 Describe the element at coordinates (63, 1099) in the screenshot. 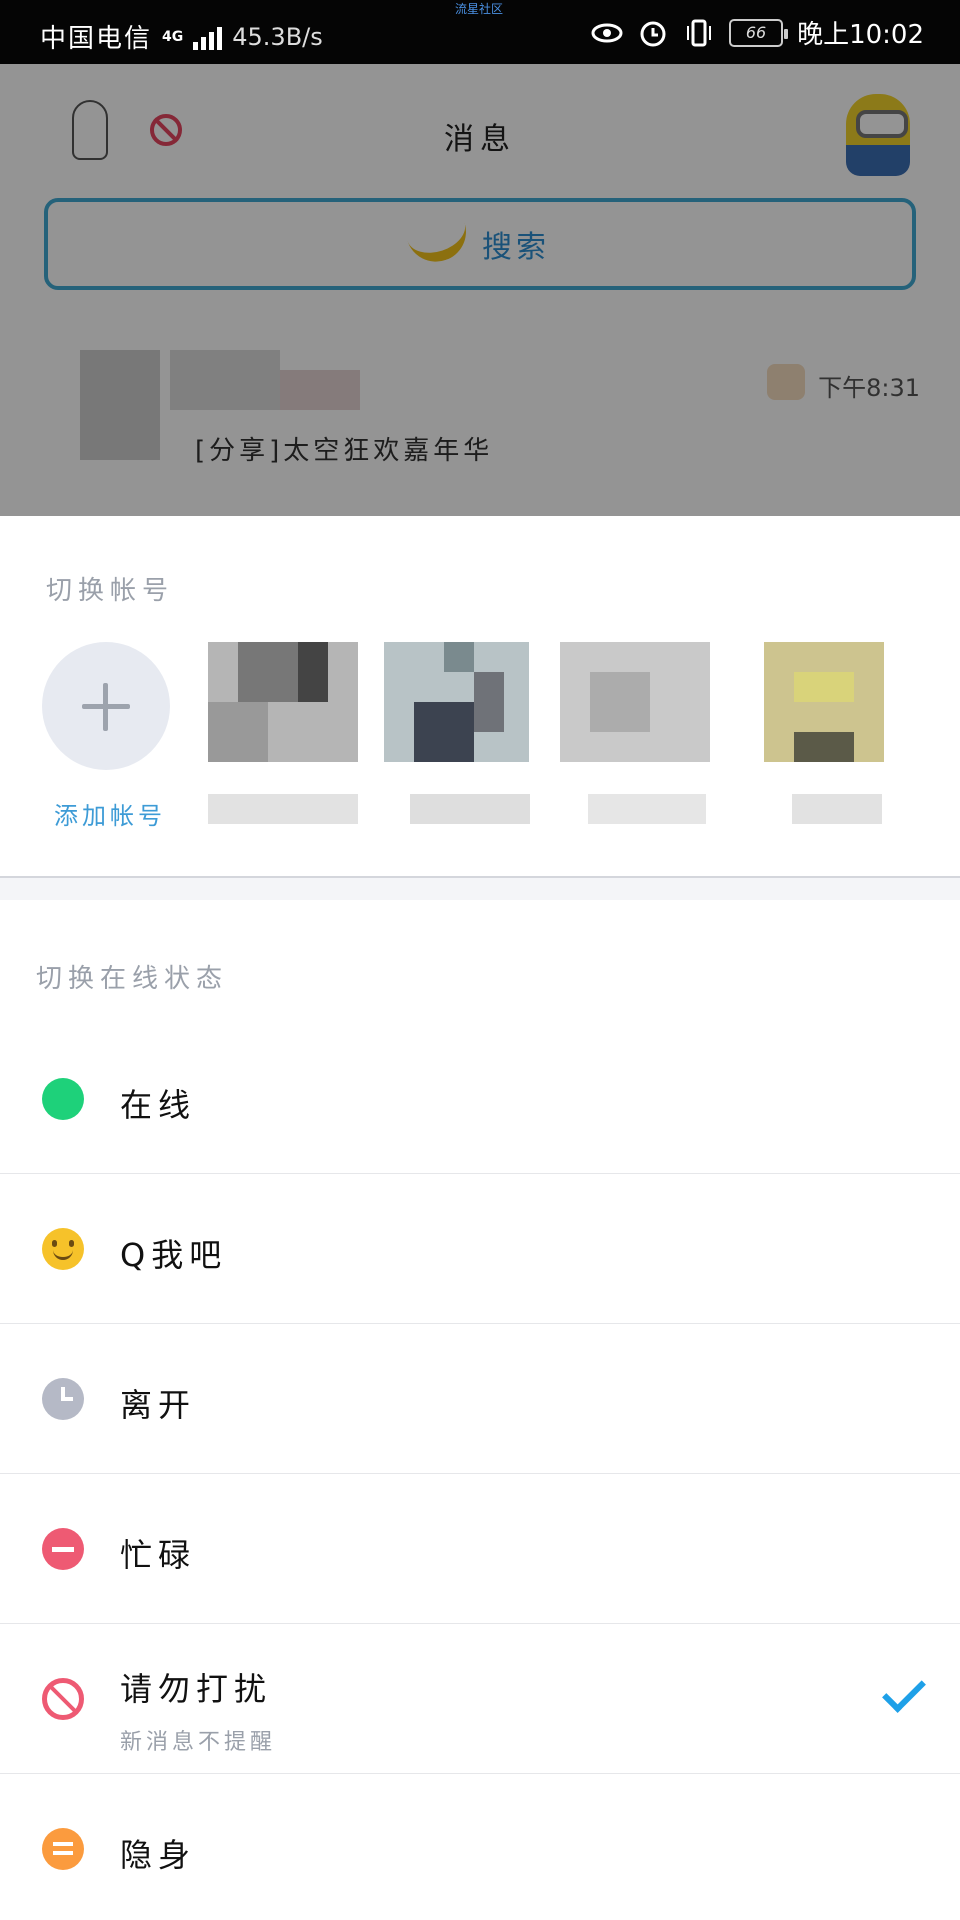

I see `online-icon` at that location.